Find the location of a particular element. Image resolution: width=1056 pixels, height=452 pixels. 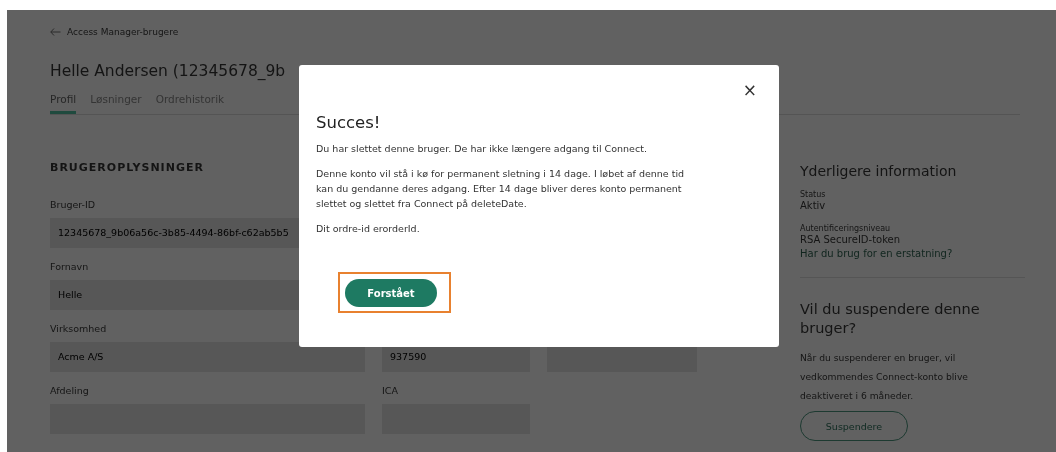

replacement-link: Har du brug for en erstatning? is located at coordinates (876, 254).